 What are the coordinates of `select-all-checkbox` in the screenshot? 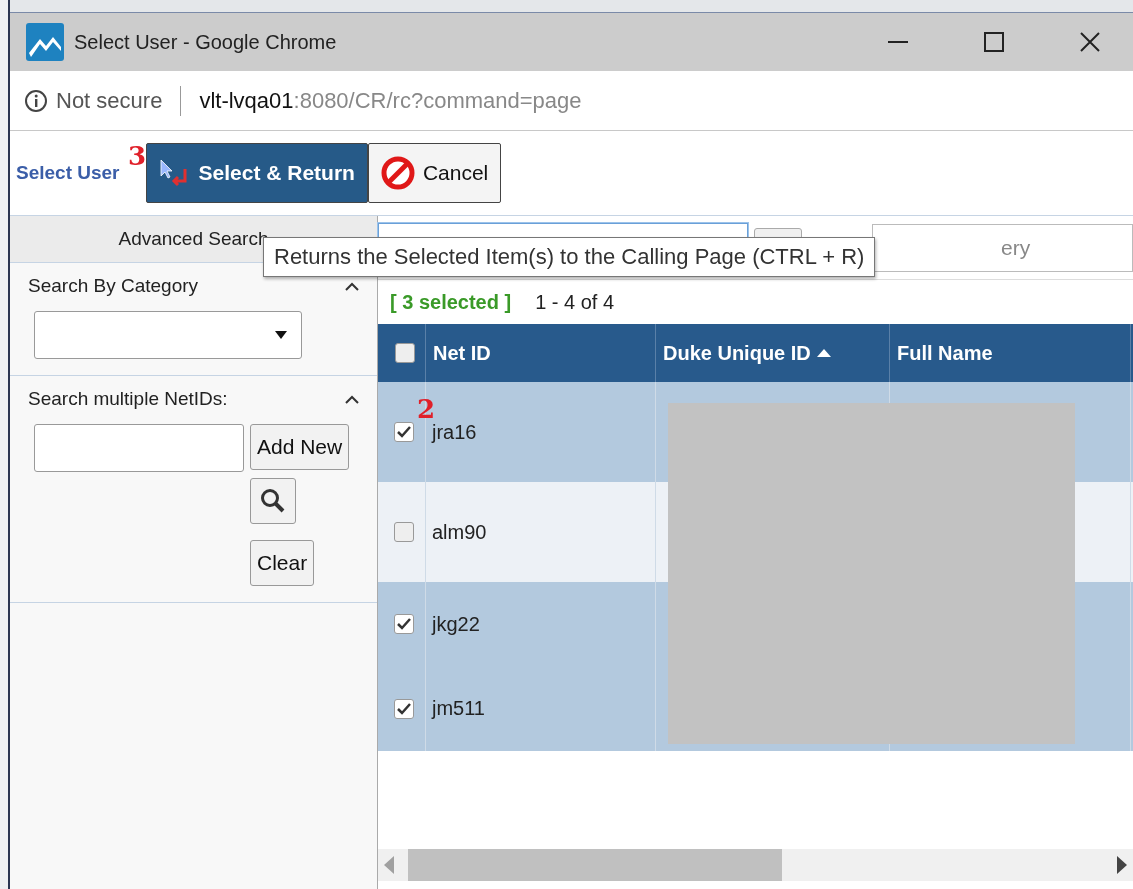 It's located at (405, 353).